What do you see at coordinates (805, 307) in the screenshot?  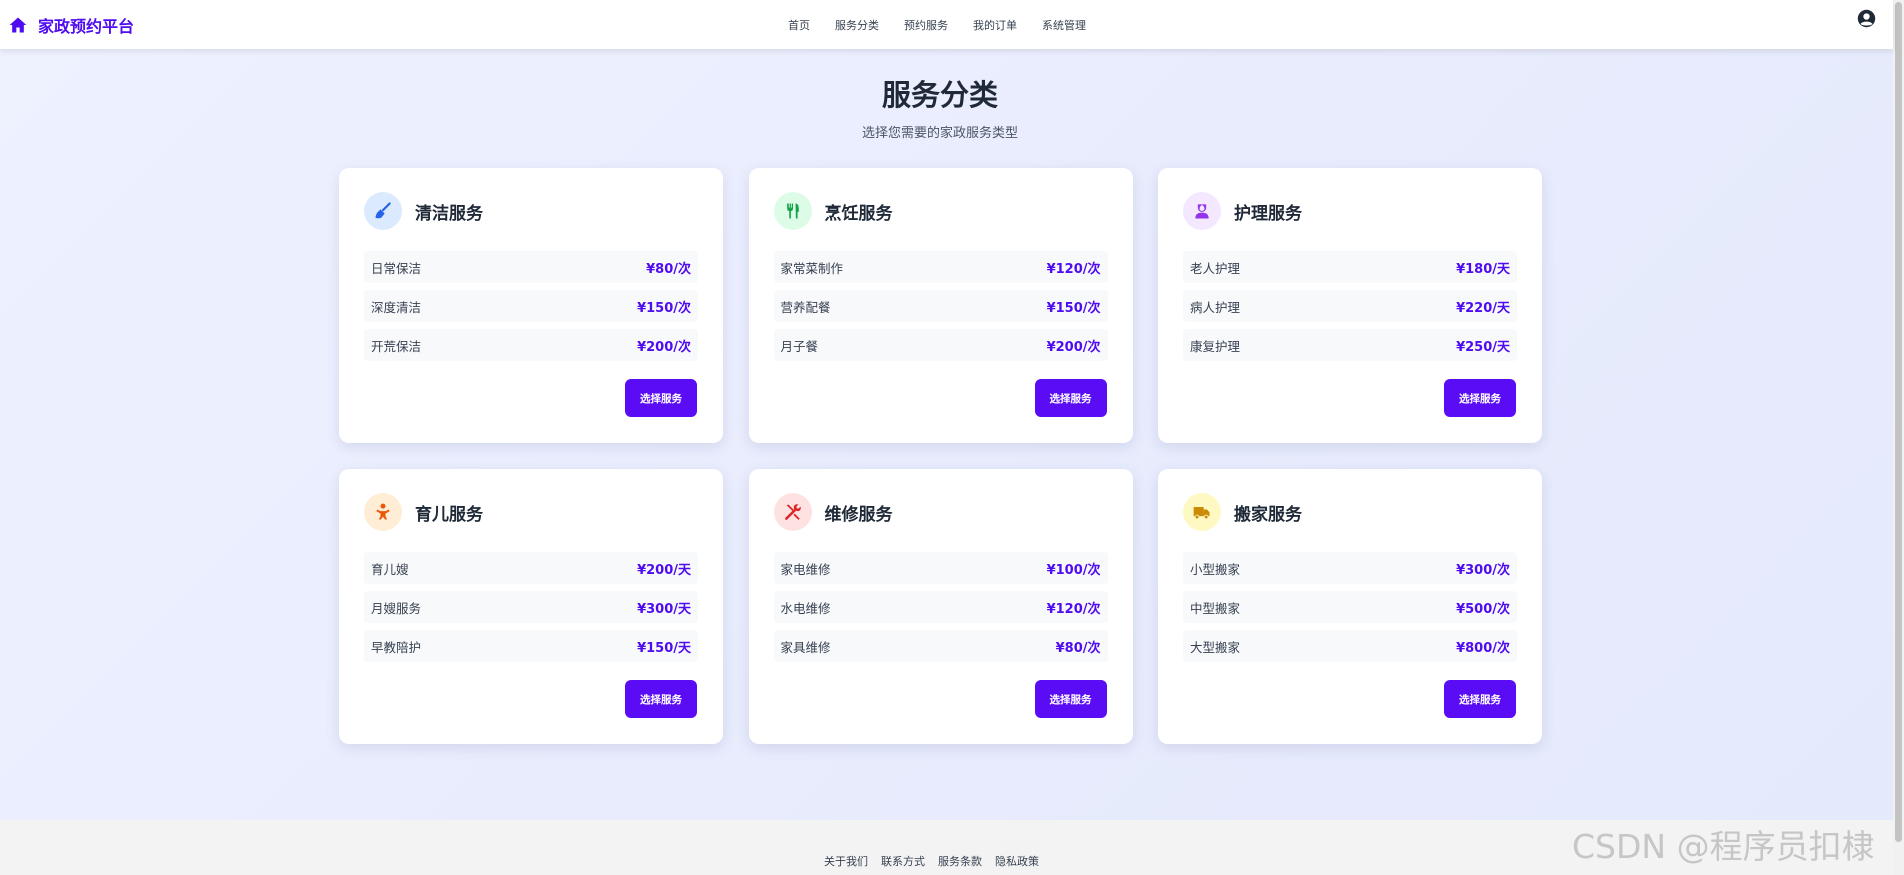 I see `service-item-name: 营养配餐` at bounding box center [805, 307].